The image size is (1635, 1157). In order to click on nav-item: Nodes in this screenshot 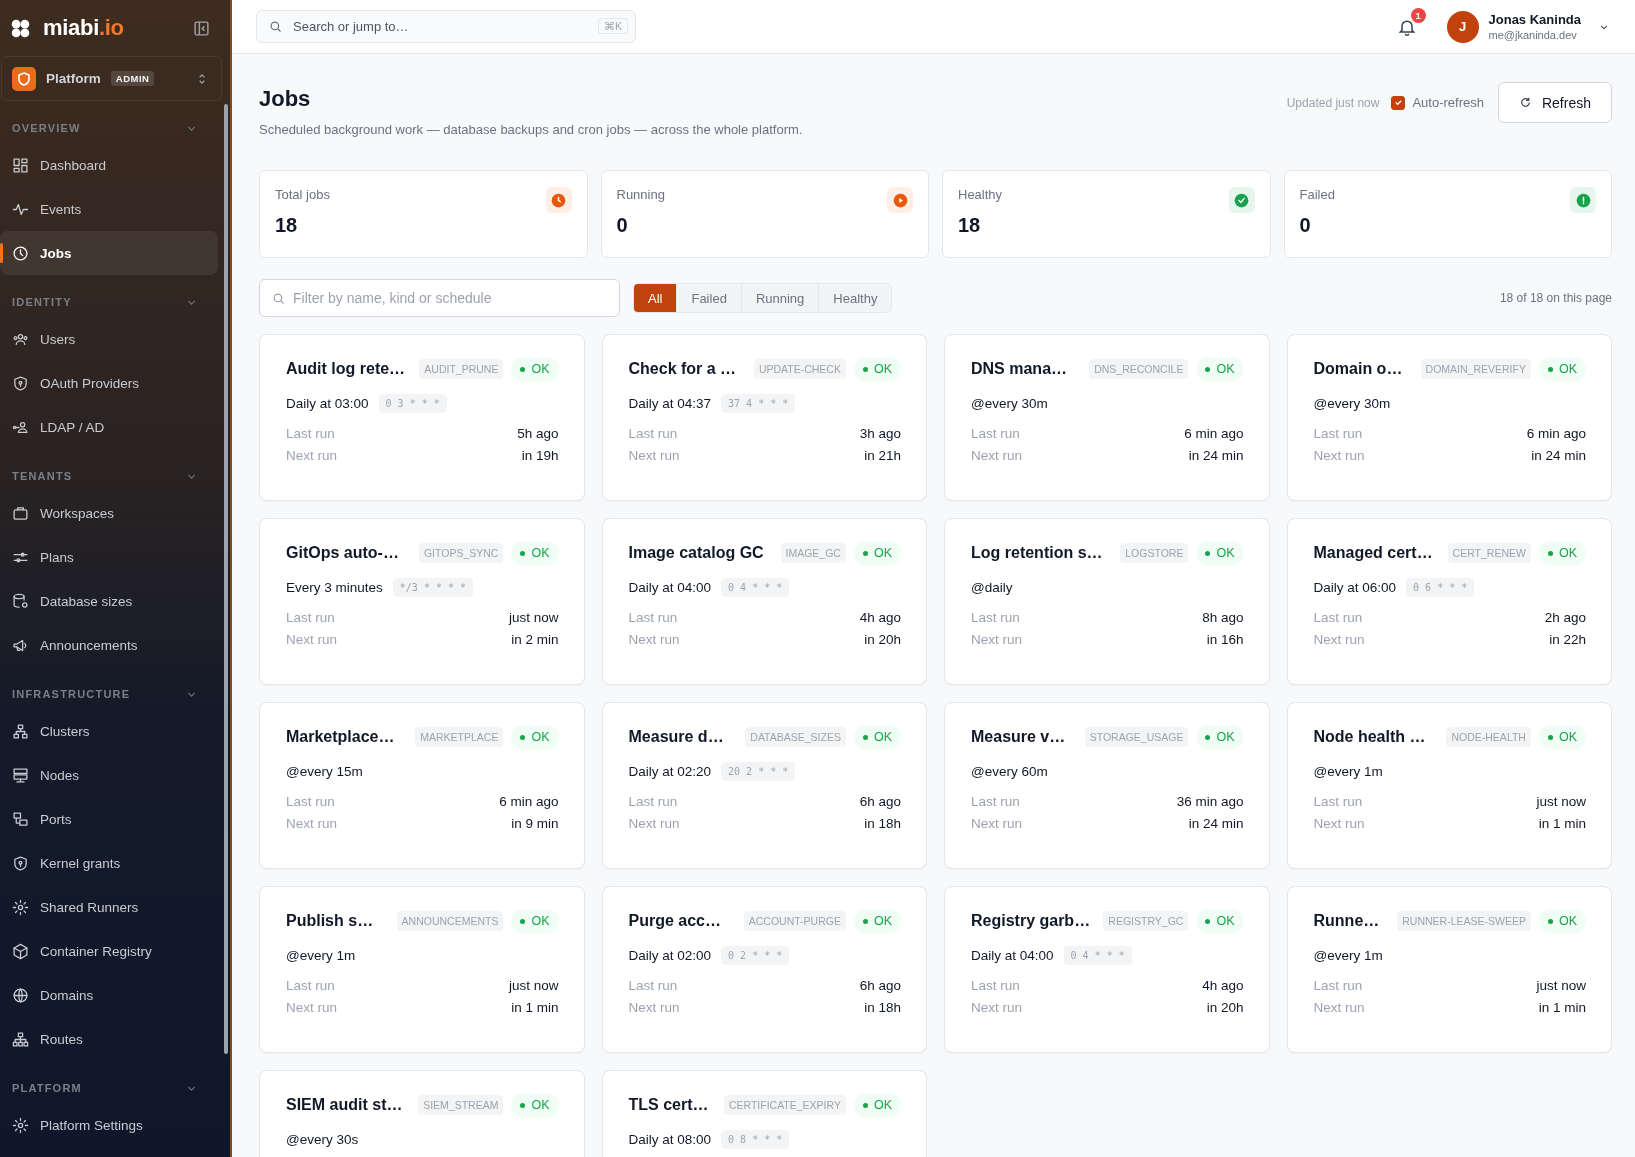, I will do `click(109, 775)`.